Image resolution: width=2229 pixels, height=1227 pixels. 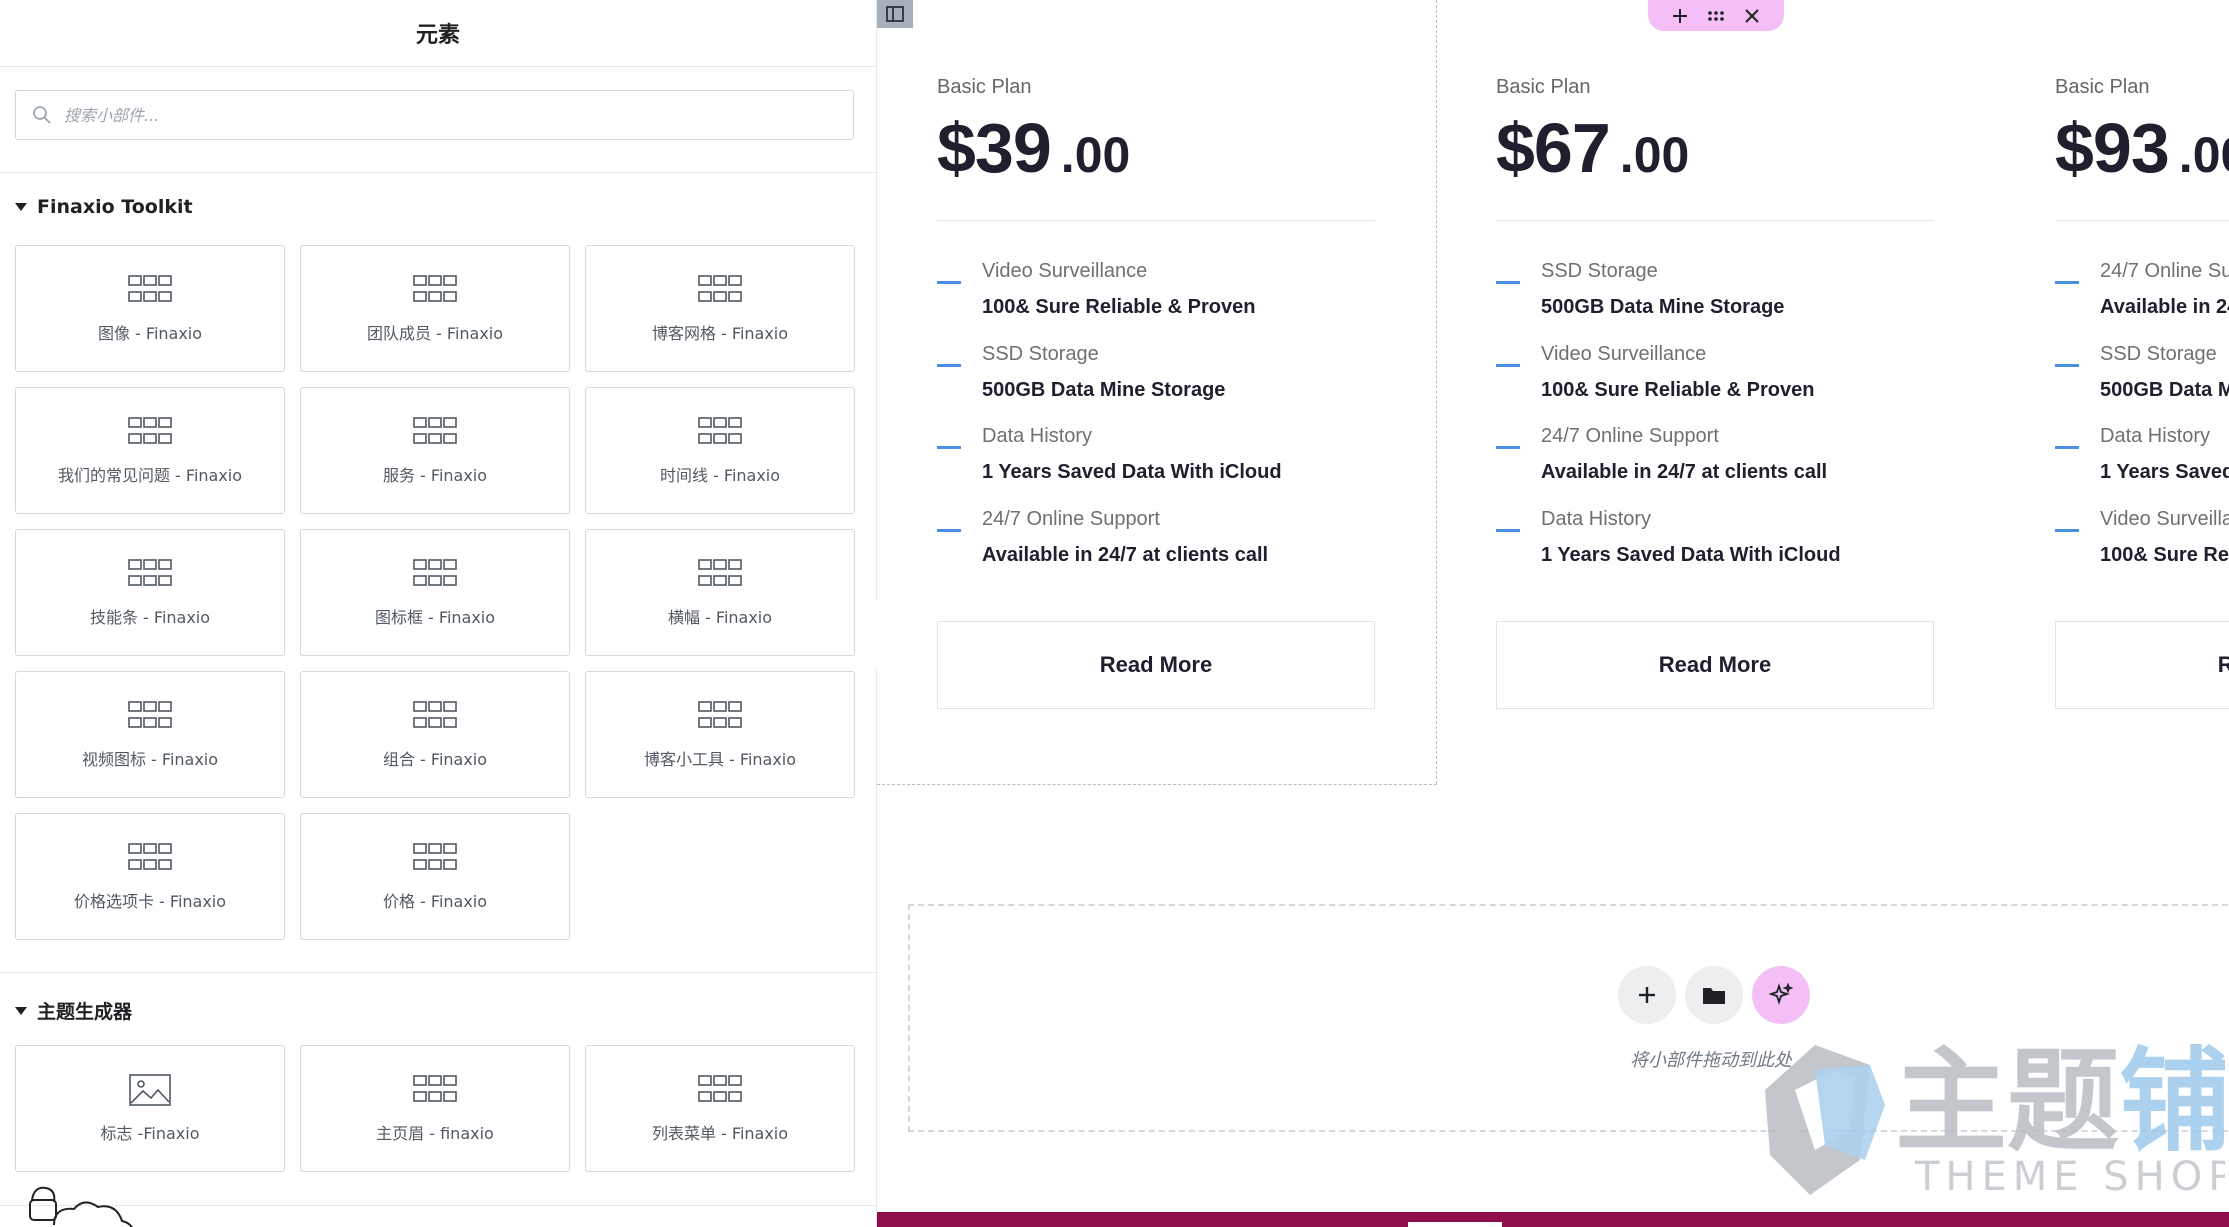 I want to click on widget-tile: 横幅 - Finaxio, so click(x=720, y=592).